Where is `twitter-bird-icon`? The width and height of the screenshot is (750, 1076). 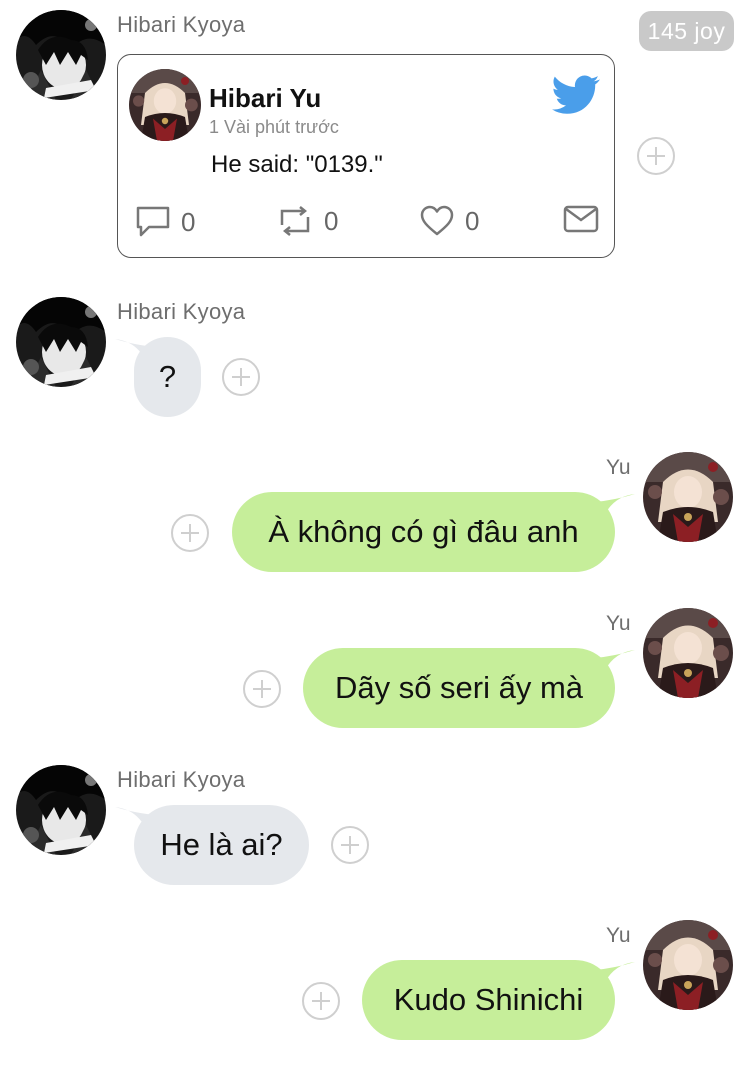 twitter-bird-icon is located at coordinates (576, 97).